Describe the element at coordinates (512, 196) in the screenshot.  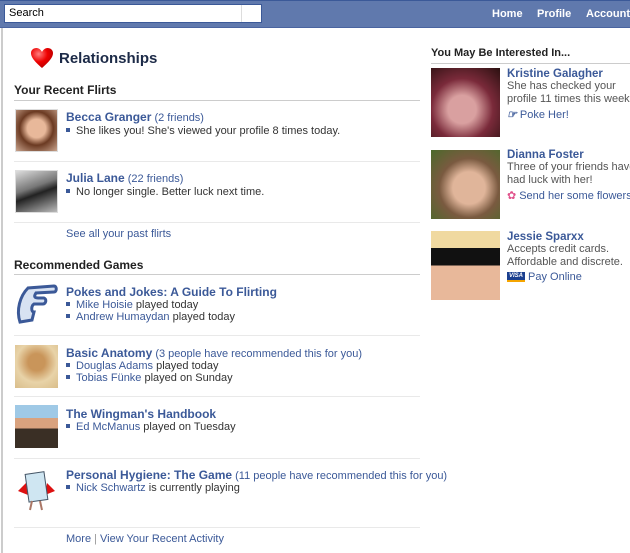
I see `flowers-icon: ✿` at that location.